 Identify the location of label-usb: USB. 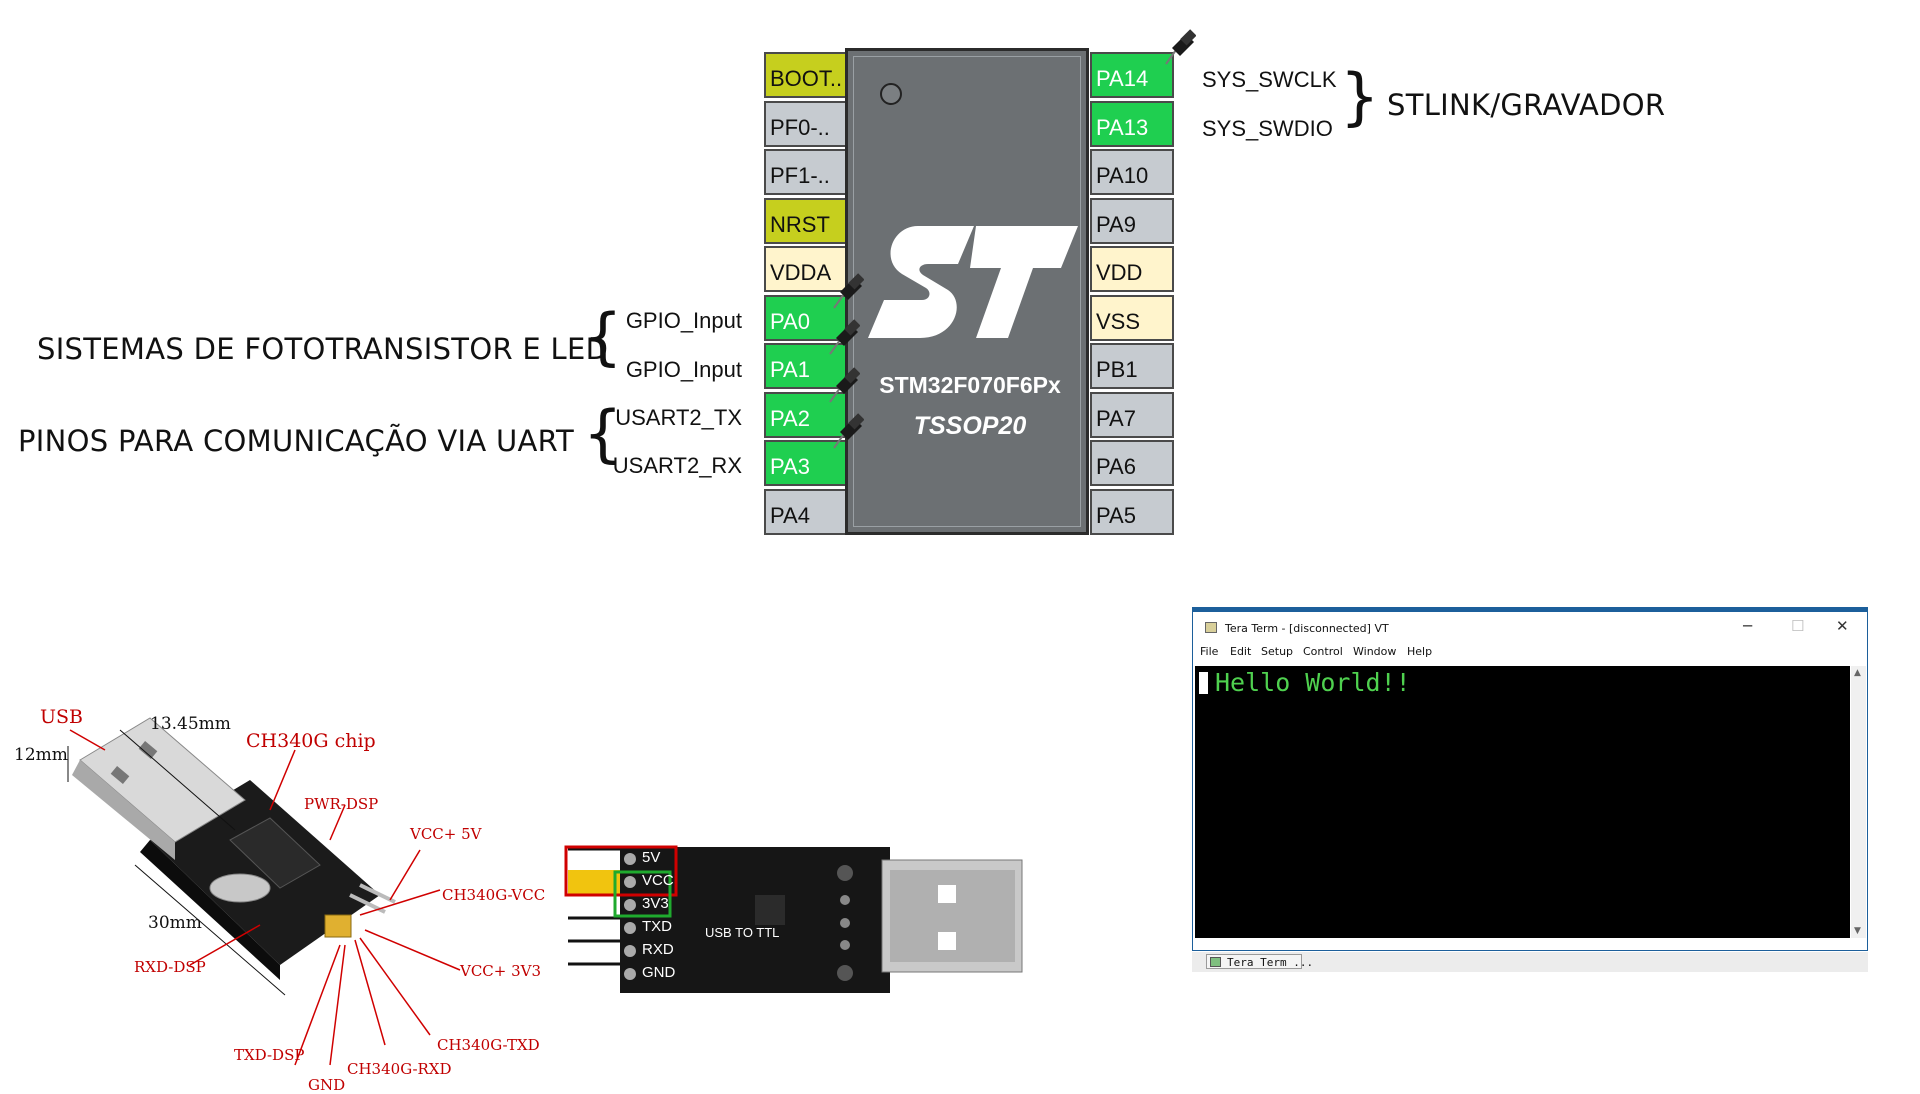
(61, 717).